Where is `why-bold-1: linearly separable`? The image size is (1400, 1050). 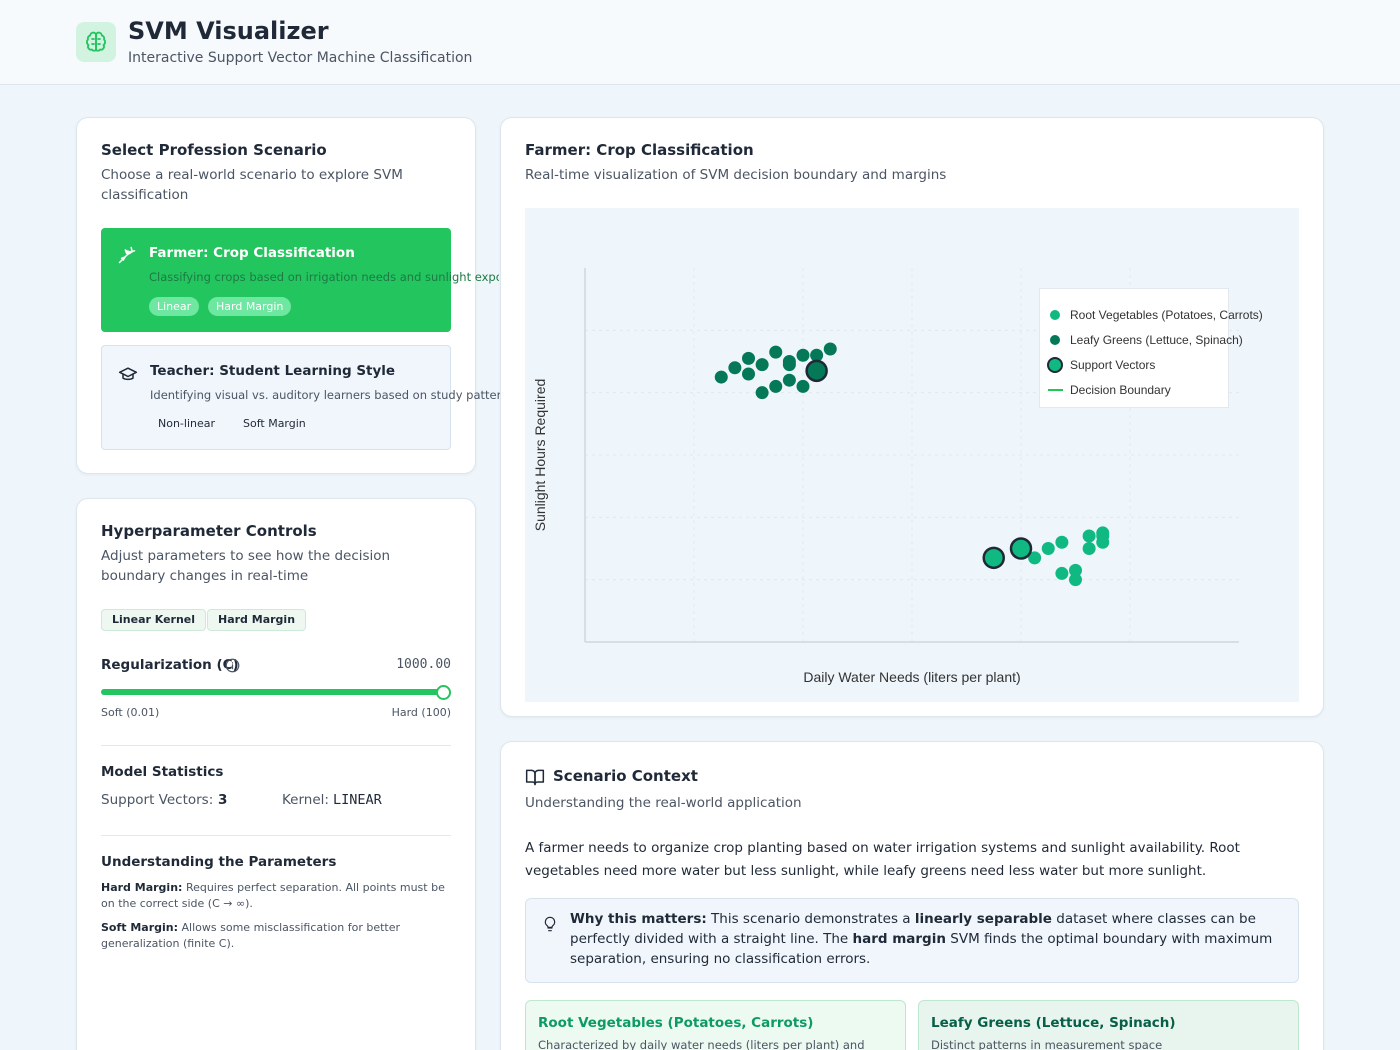
why-bold-1: linearly separable is located at coordinates (983, 919).